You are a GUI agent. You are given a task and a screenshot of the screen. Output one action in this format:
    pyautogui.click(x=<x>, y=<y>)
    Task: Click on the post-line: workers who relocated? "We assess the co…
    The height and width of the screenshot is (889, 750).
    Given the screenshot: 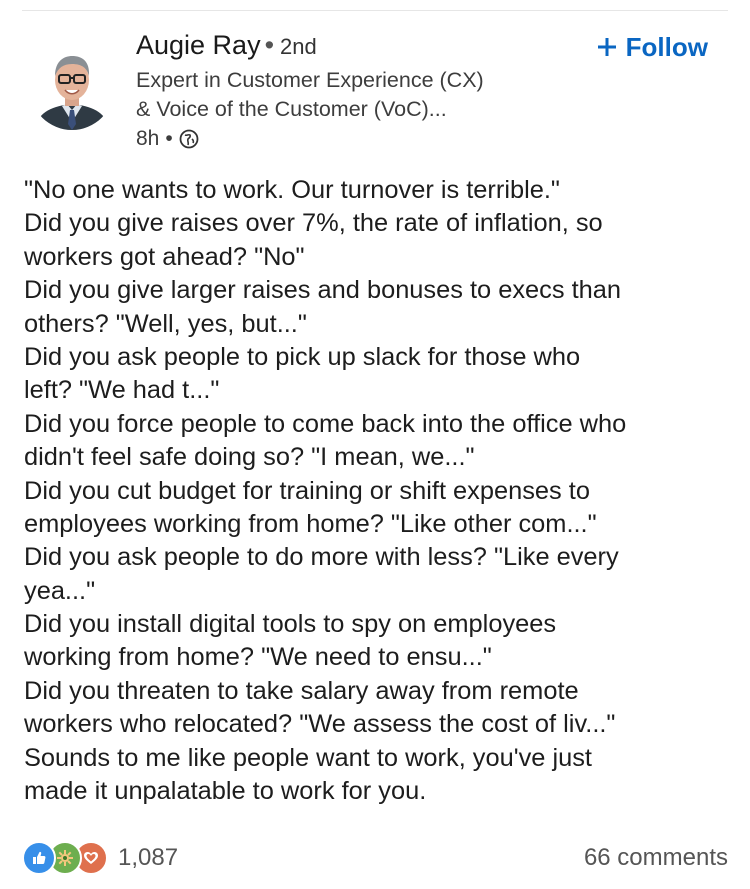 What is the action you would take?
    pyautogui.click(x=320, y=724)
    